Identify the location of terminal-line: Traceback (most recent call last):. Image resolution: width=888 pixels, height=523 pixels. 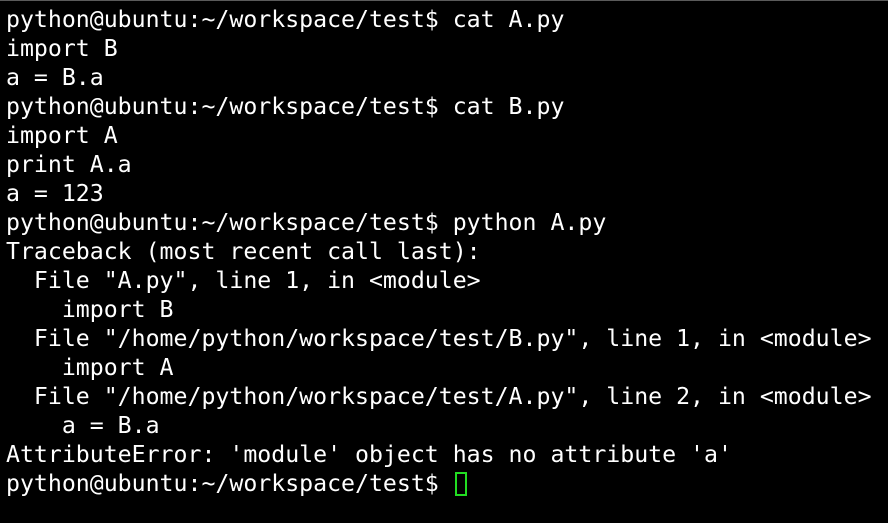
(243, 251).